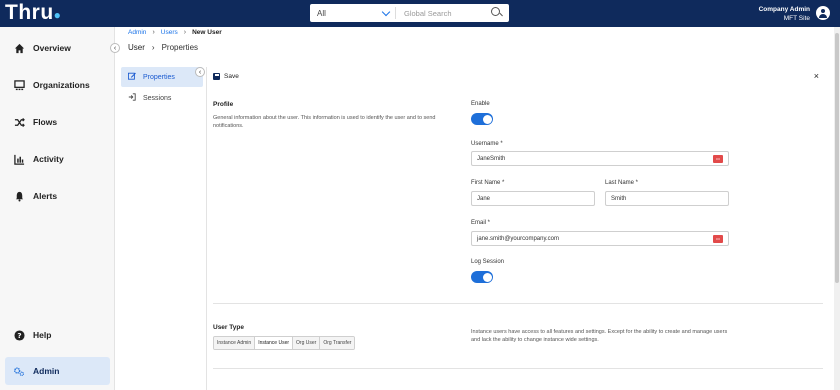 The image size is (840, 390). Describe the element at coordinates (157, 98) in the screenshot. I see `subnav-label: Sessions` at that location.